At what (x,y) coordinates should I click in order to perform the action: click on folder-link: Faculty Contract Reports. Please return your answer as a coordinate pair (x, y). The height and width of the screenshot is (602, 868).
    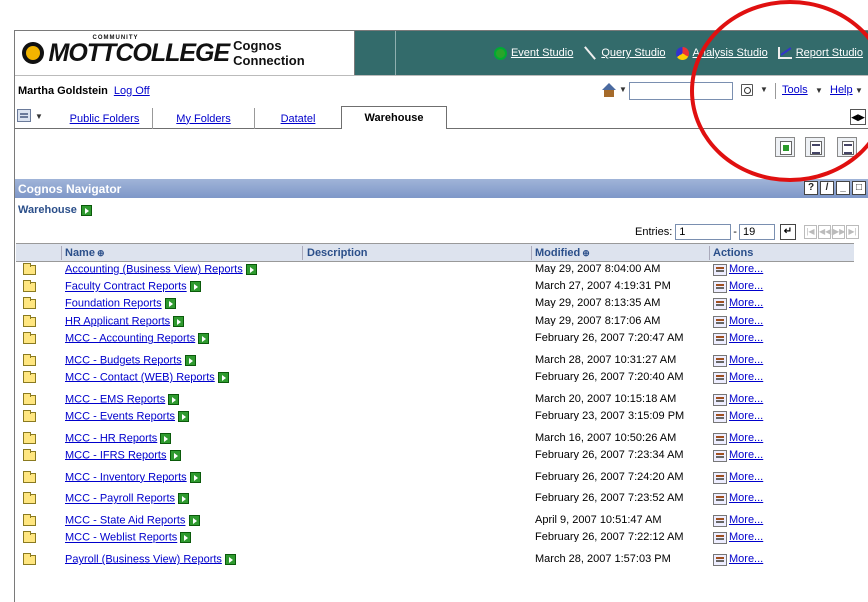
    Looking at the image, I should click on (126, 287).